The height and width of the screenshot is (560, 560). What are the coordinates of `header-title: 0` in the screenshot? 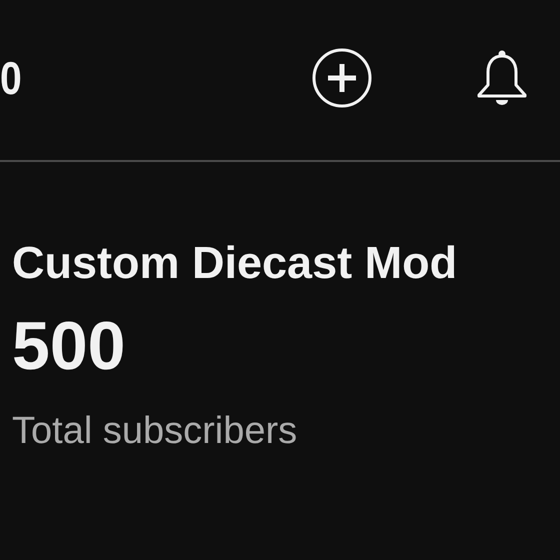 It's located at (10, 78).